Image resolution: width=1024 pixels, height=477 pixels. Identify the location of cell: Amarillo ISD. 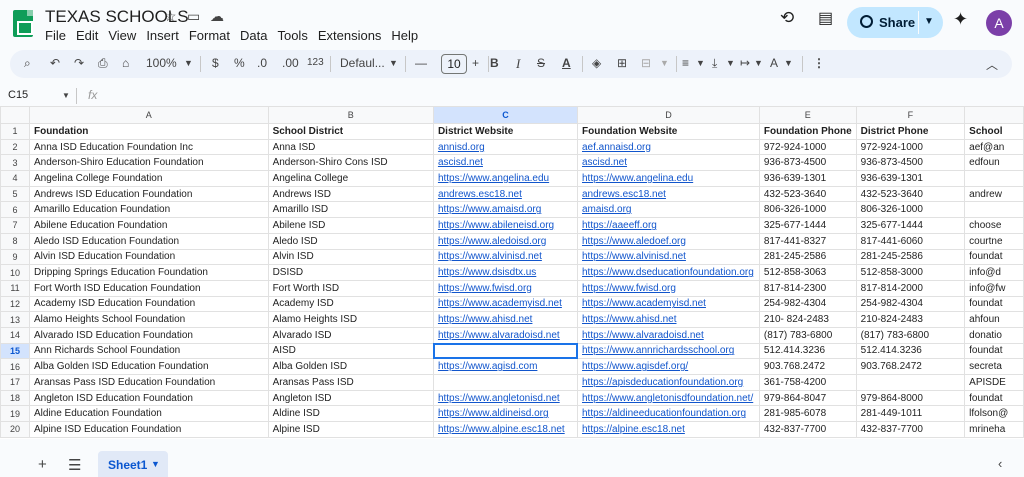
(350, 210).